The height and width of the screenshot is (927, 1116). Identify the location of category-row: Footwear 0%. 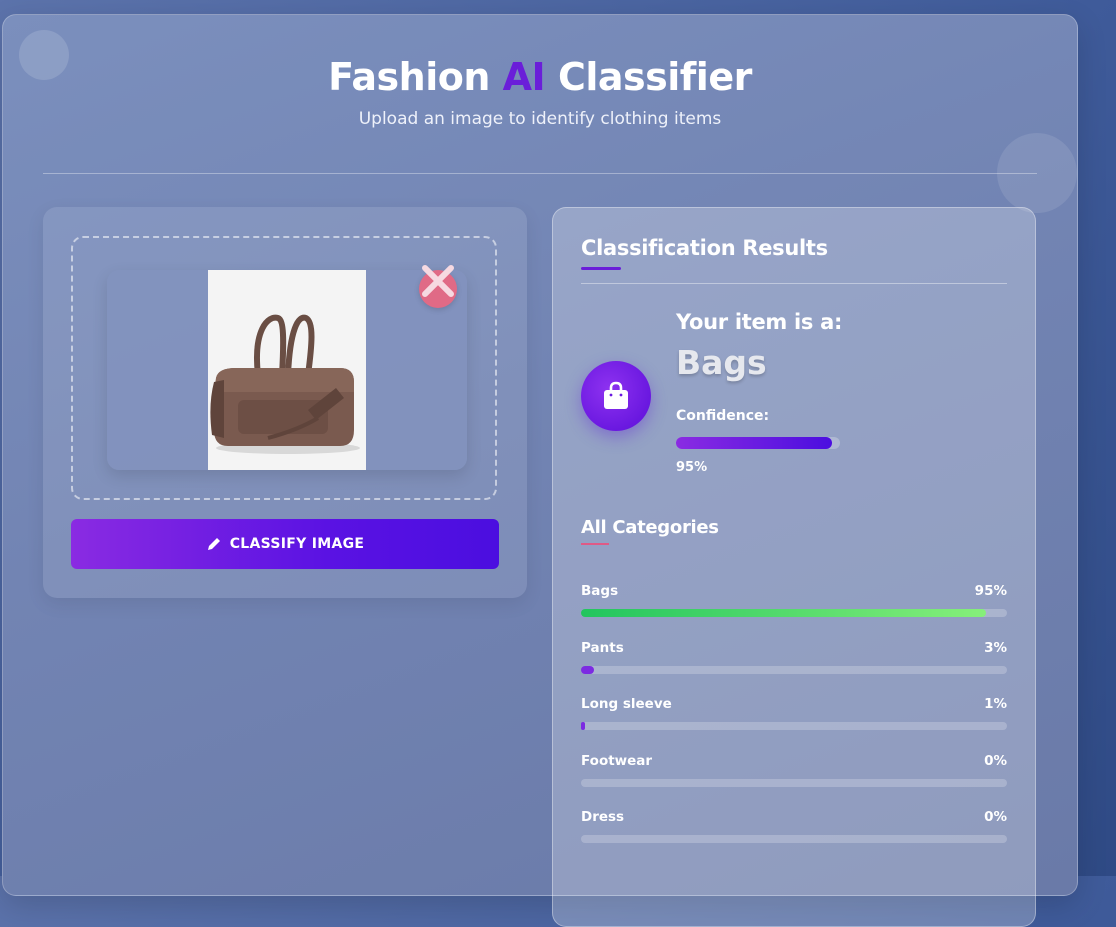
(794, 781).